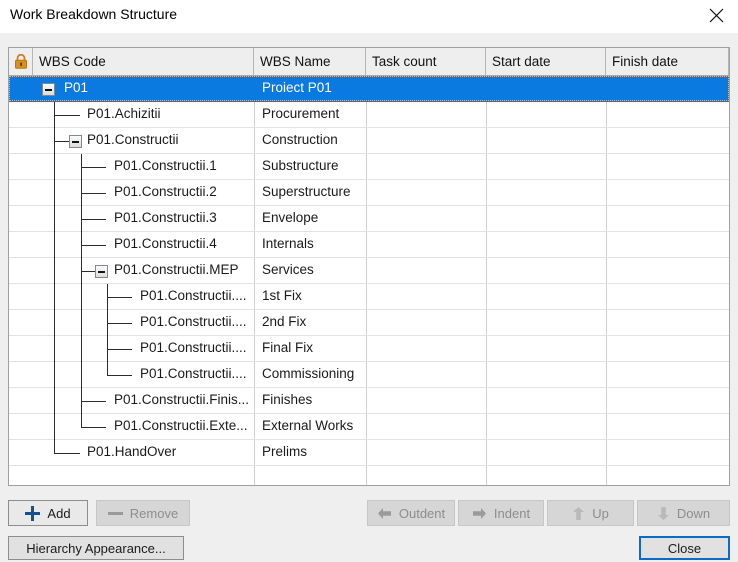  What do you see at coordinates (297, 87) in the screenshot?
I see `cell-wbs-name: Proiect P01` at bounding box center [297, 87].